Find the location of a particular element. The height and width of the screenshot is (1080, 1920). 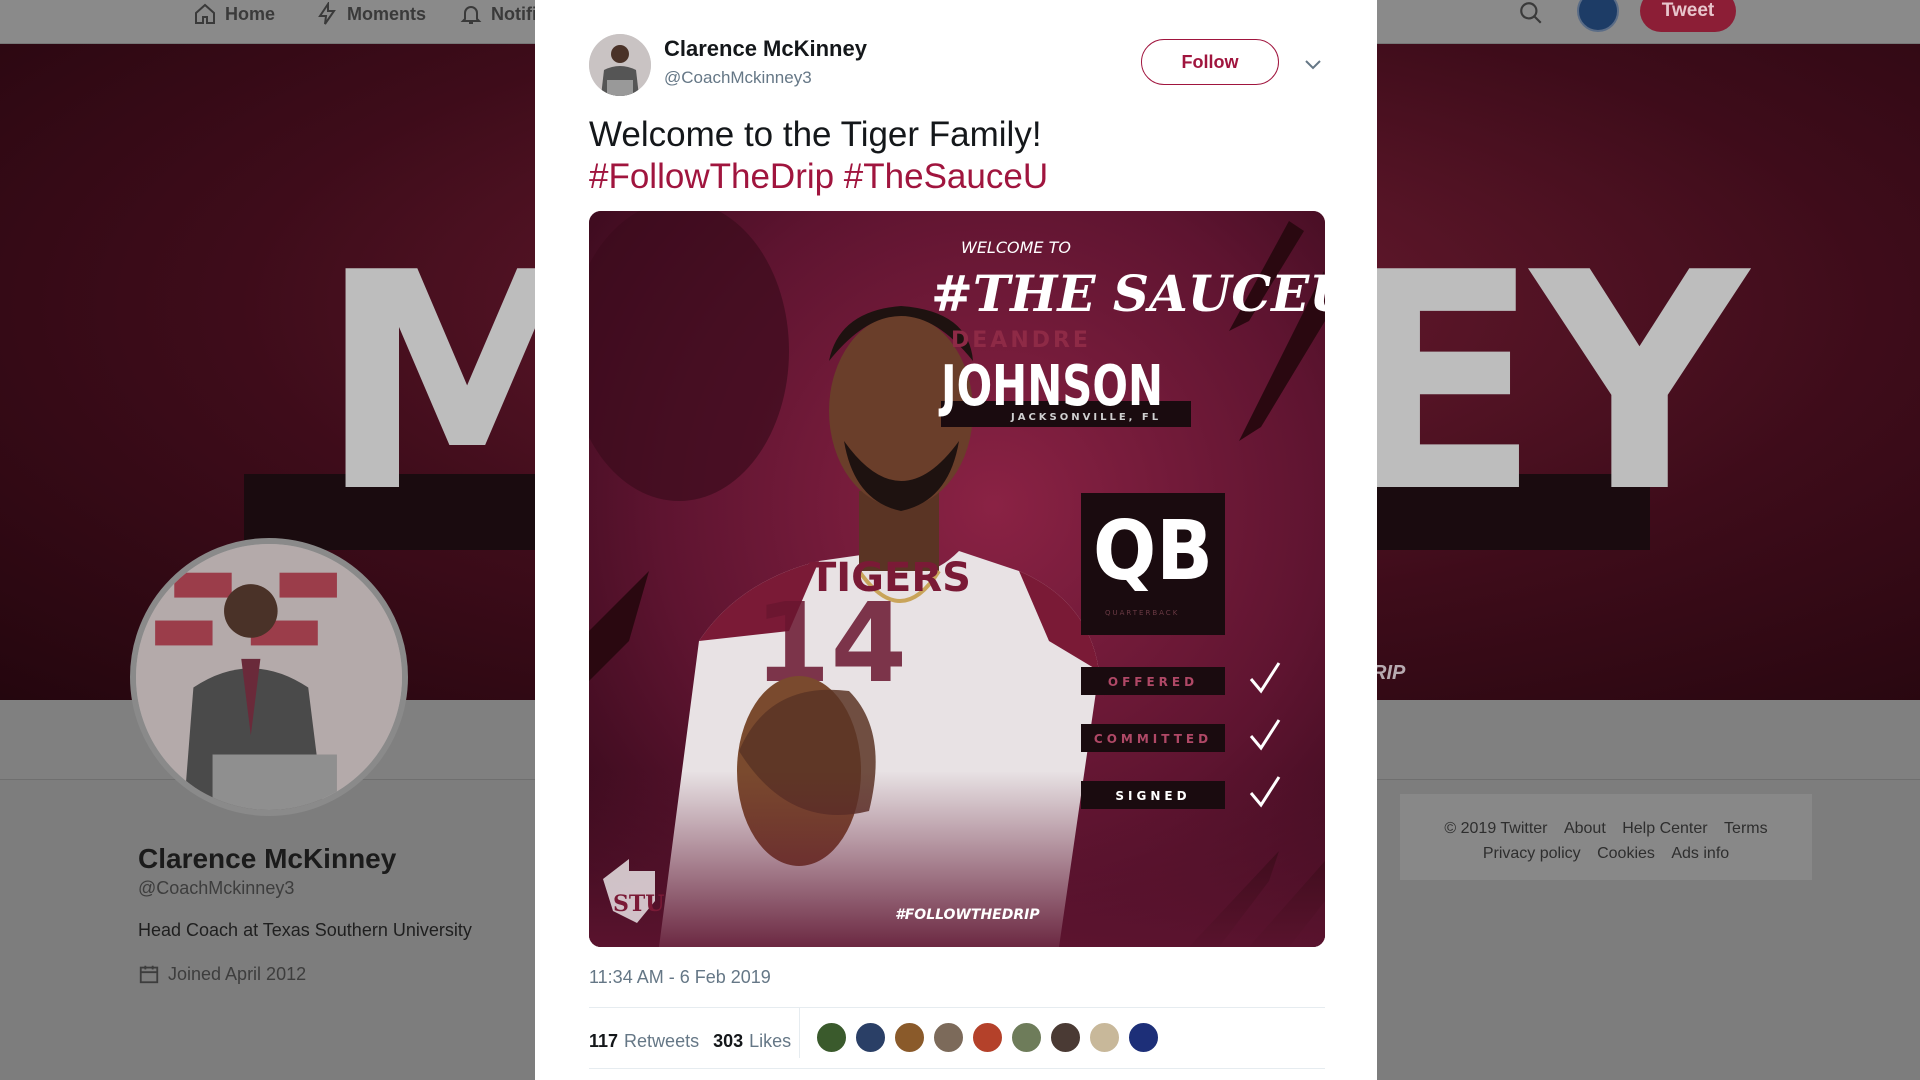

nav-notifications-label: Notifi is located at coordinates (514, 13).